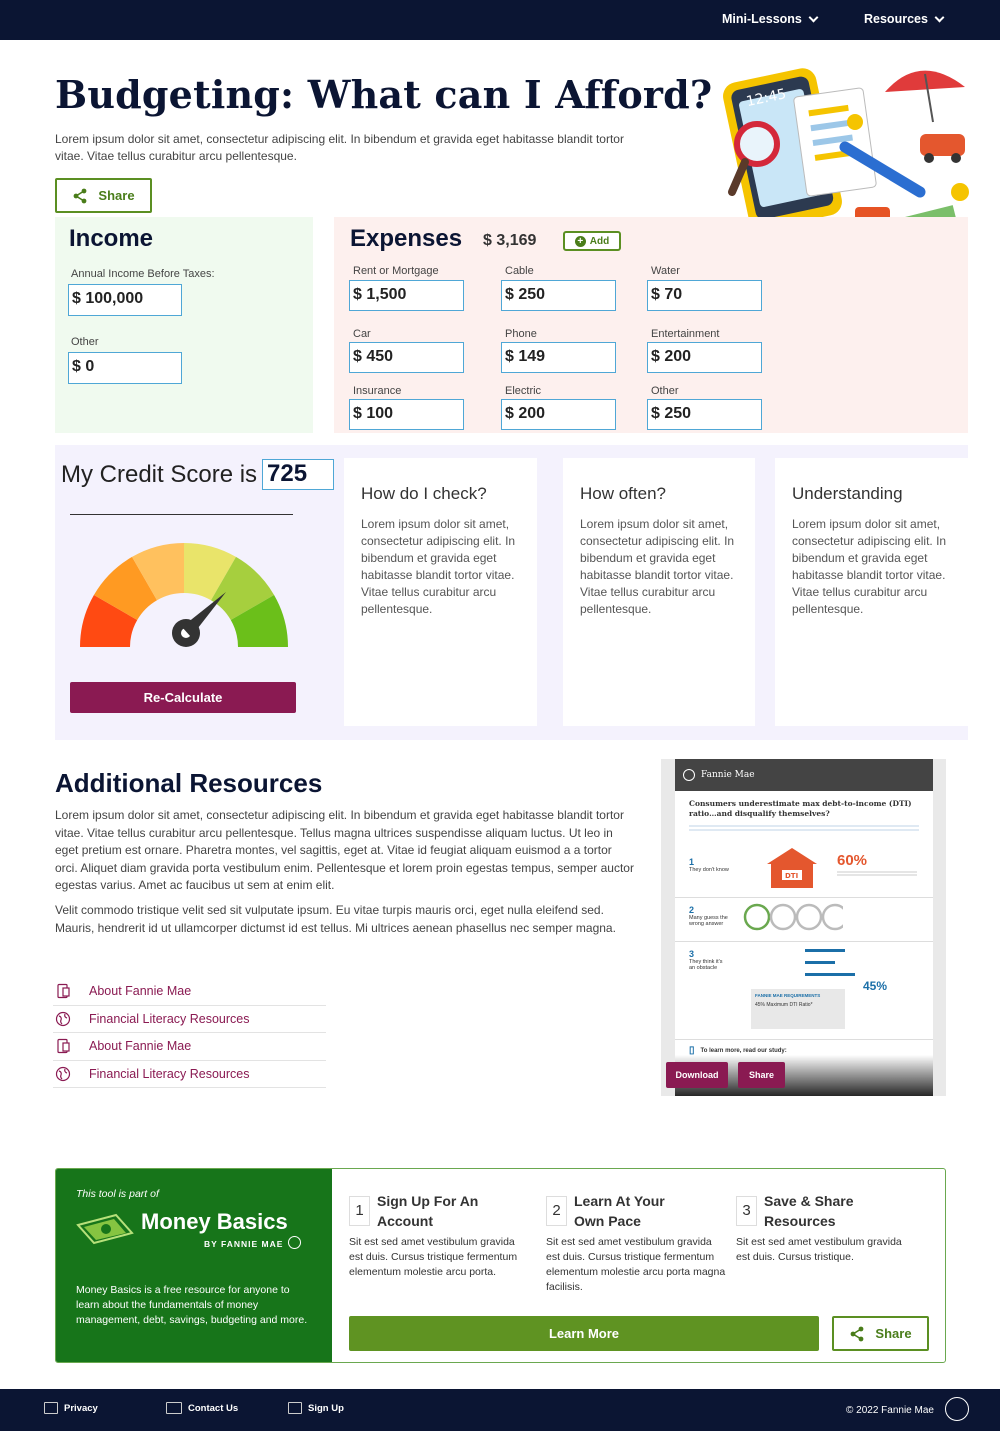 The height and width of the screenshot is (1431, 1000). Describe the element at coordinates (316, 1408) in the screenshot. I see `footer-signup-link: Sign Up` at that location.